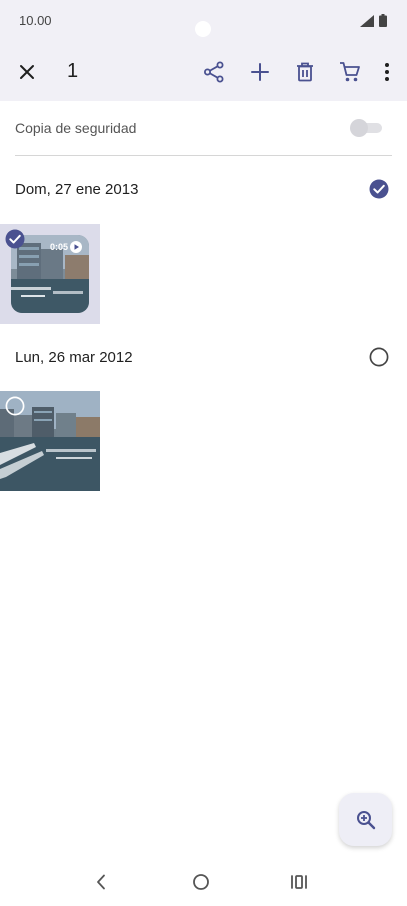 This screenshot has height=906, width=407. What do you see at coordinates (359, 128) in the screenshot?
I see `toggle-thumb` at bounding box center [359, 128].